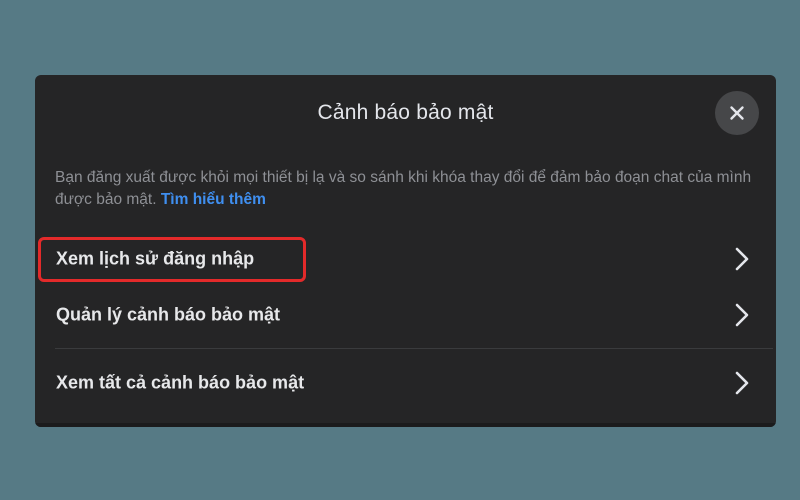 This screenshot has width=800, height=500. Describe the element at coordinates (405, 383) in the screenshot. I see `menu-item-view-all-security-alerts: Xem tất cả cảnh báo bảo mật` at that location.